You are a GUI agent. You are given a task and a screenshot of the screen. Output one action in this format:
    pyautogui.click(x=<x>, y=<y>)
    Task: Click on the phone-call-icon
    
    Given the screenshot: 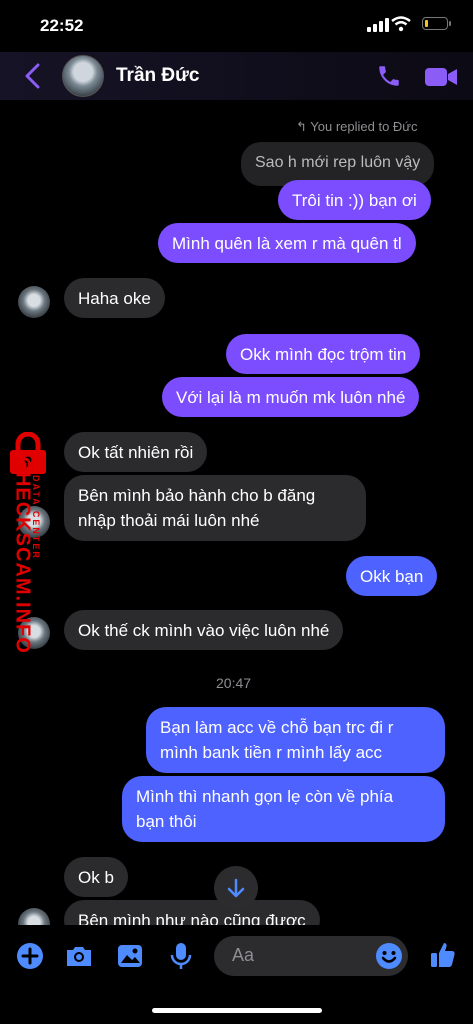 What is the action you would take?
    pyautogui.click(x=389, y=76)
    